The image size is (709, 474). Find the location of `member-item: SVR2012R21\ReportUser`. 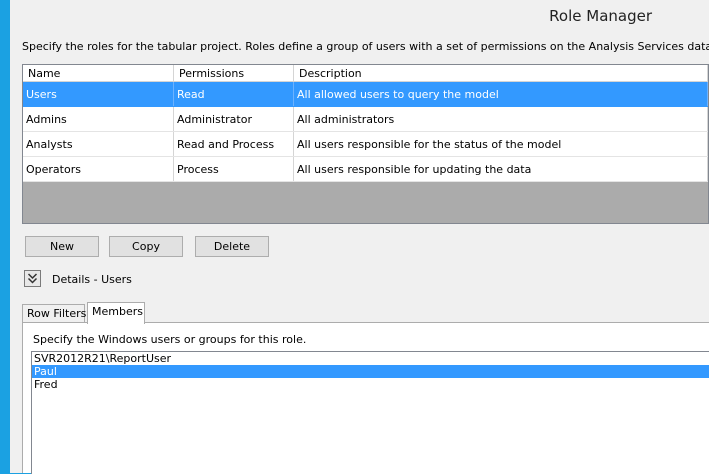

member-item: SVR2012R21\ReportUser is located at coordinates (370, 358).